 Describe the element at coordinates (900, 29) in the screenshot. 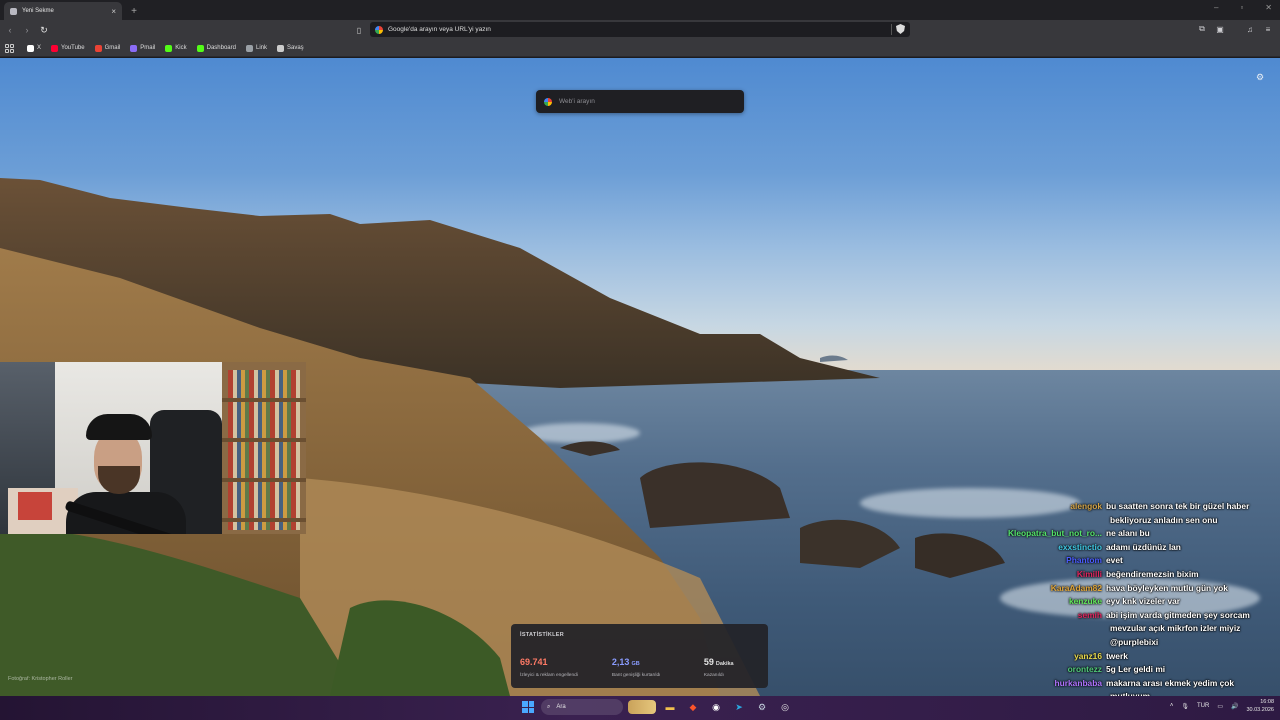

I see `brave-shields-icon` at that location.